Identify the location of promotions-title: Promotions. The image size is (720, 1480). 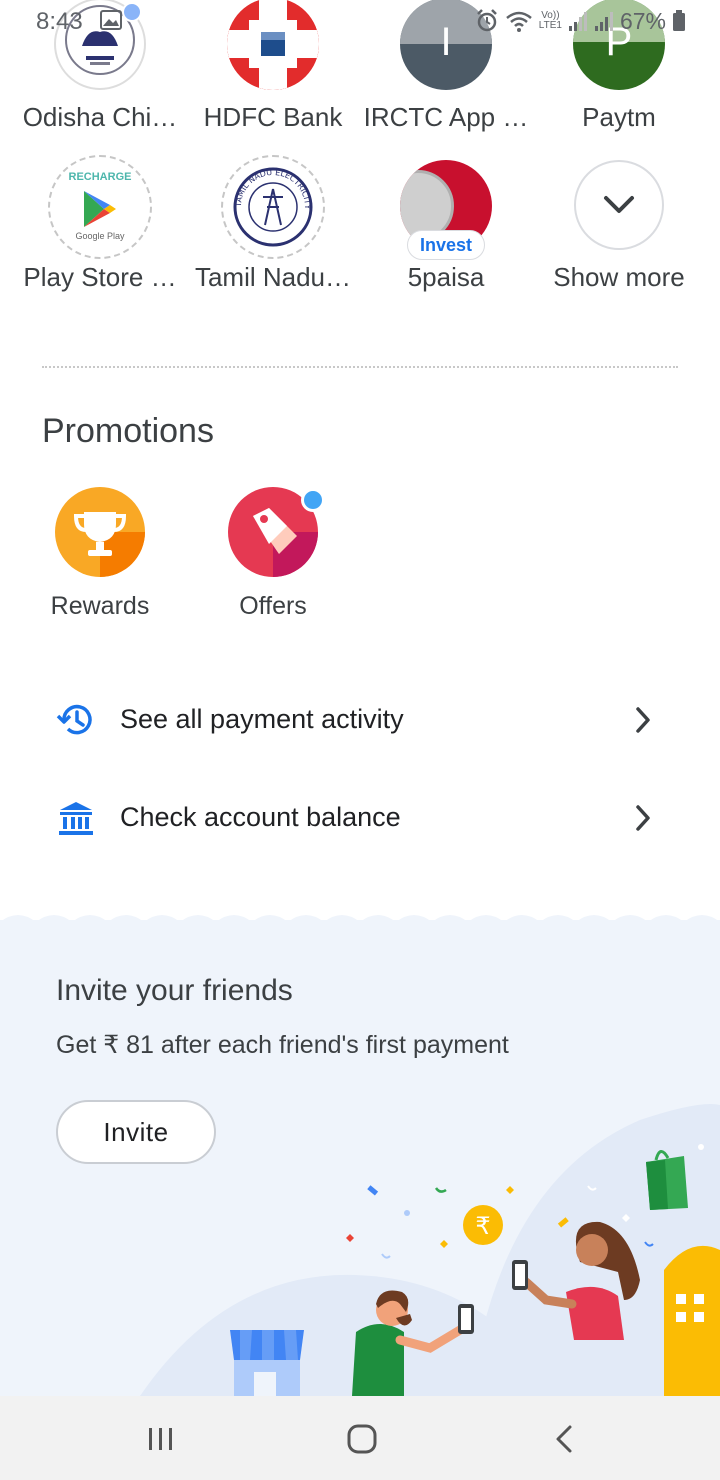
(128, 431).